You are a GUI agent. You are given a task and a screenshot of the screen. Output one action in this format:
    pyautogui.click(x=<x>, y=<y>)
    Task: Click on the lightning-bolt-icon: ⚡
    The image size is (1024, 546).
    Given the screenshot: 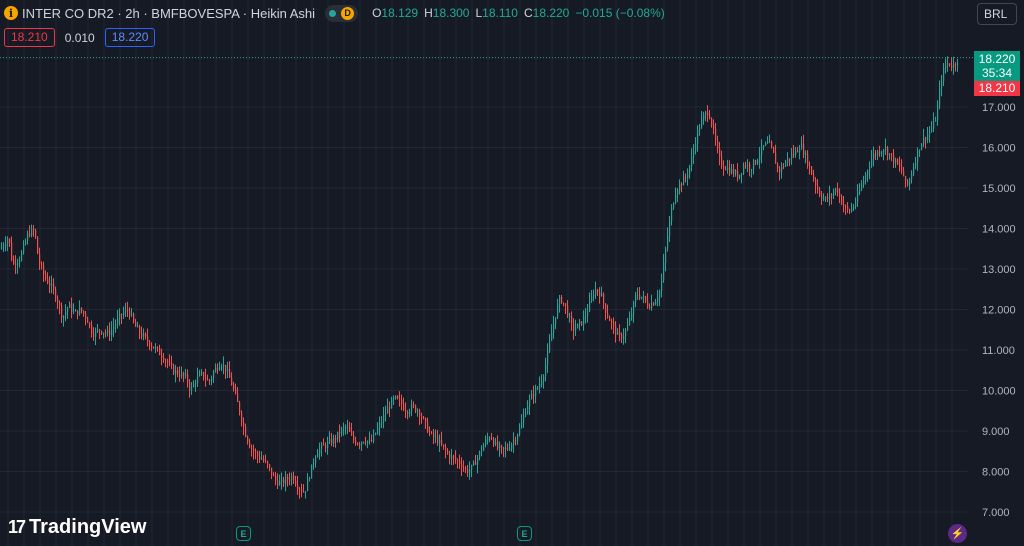 What is the action you would take?
    pyautogui.click(x=957, y=533)
    